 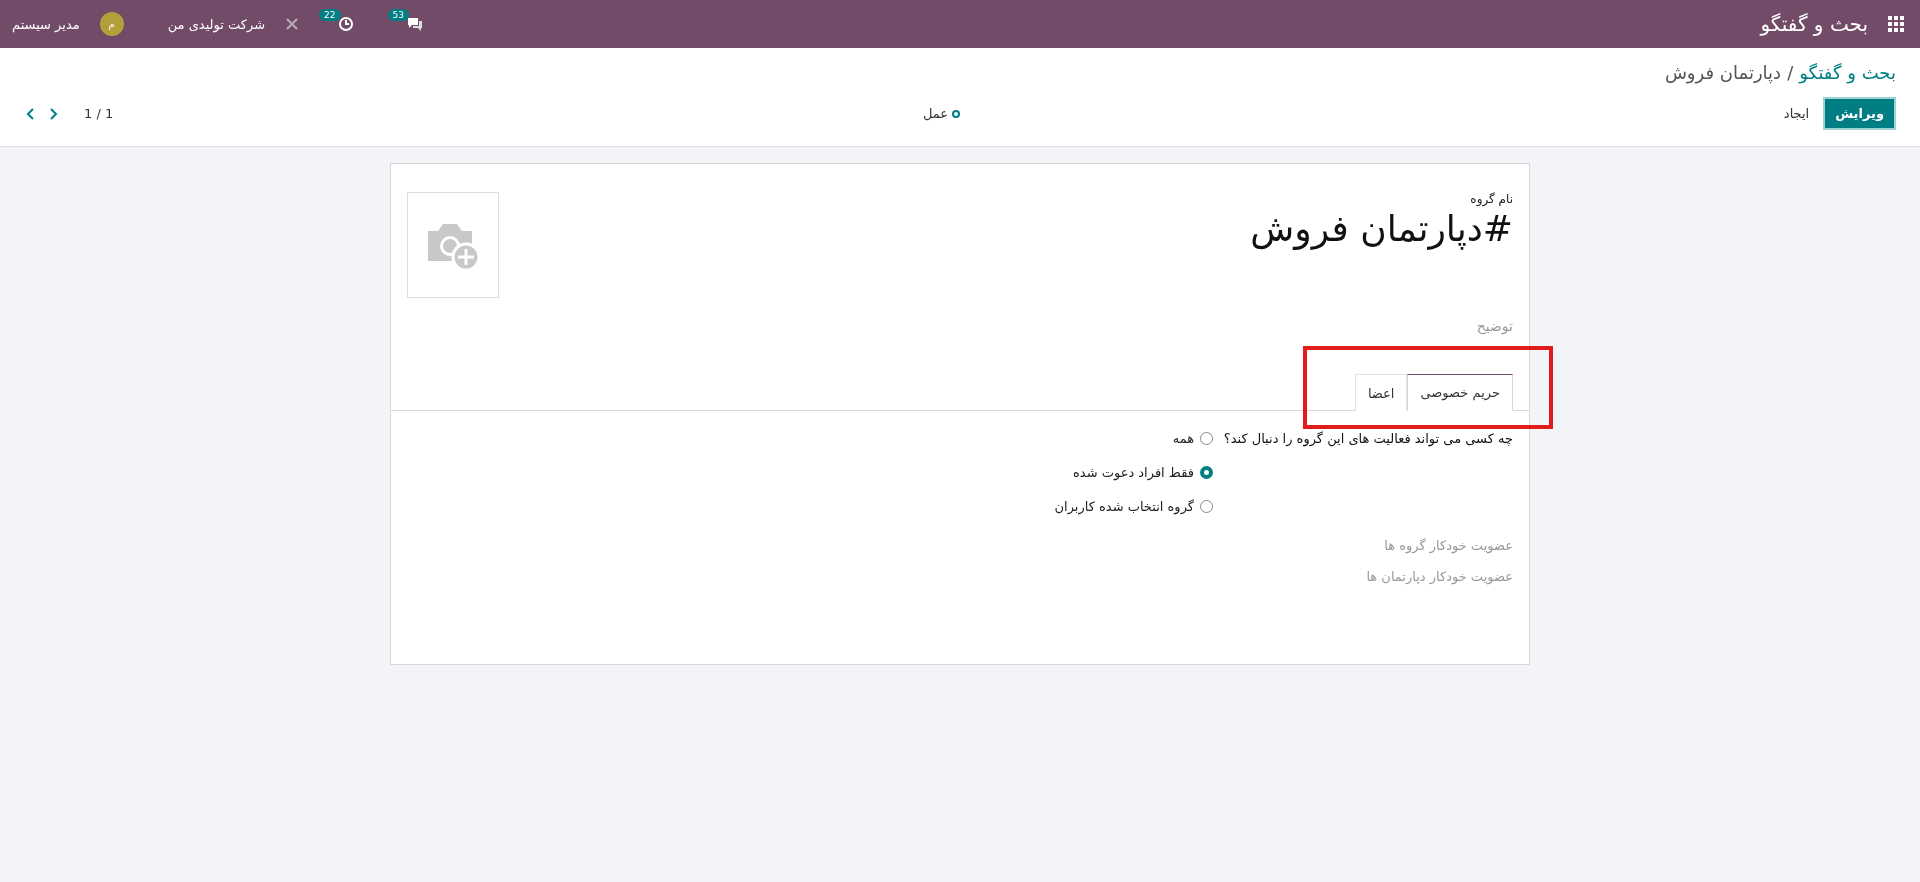 What do you see at coordinates (330, 15) in the screenshot?
I see `activity-count-badge: 22` at bounding box center [330, 15].